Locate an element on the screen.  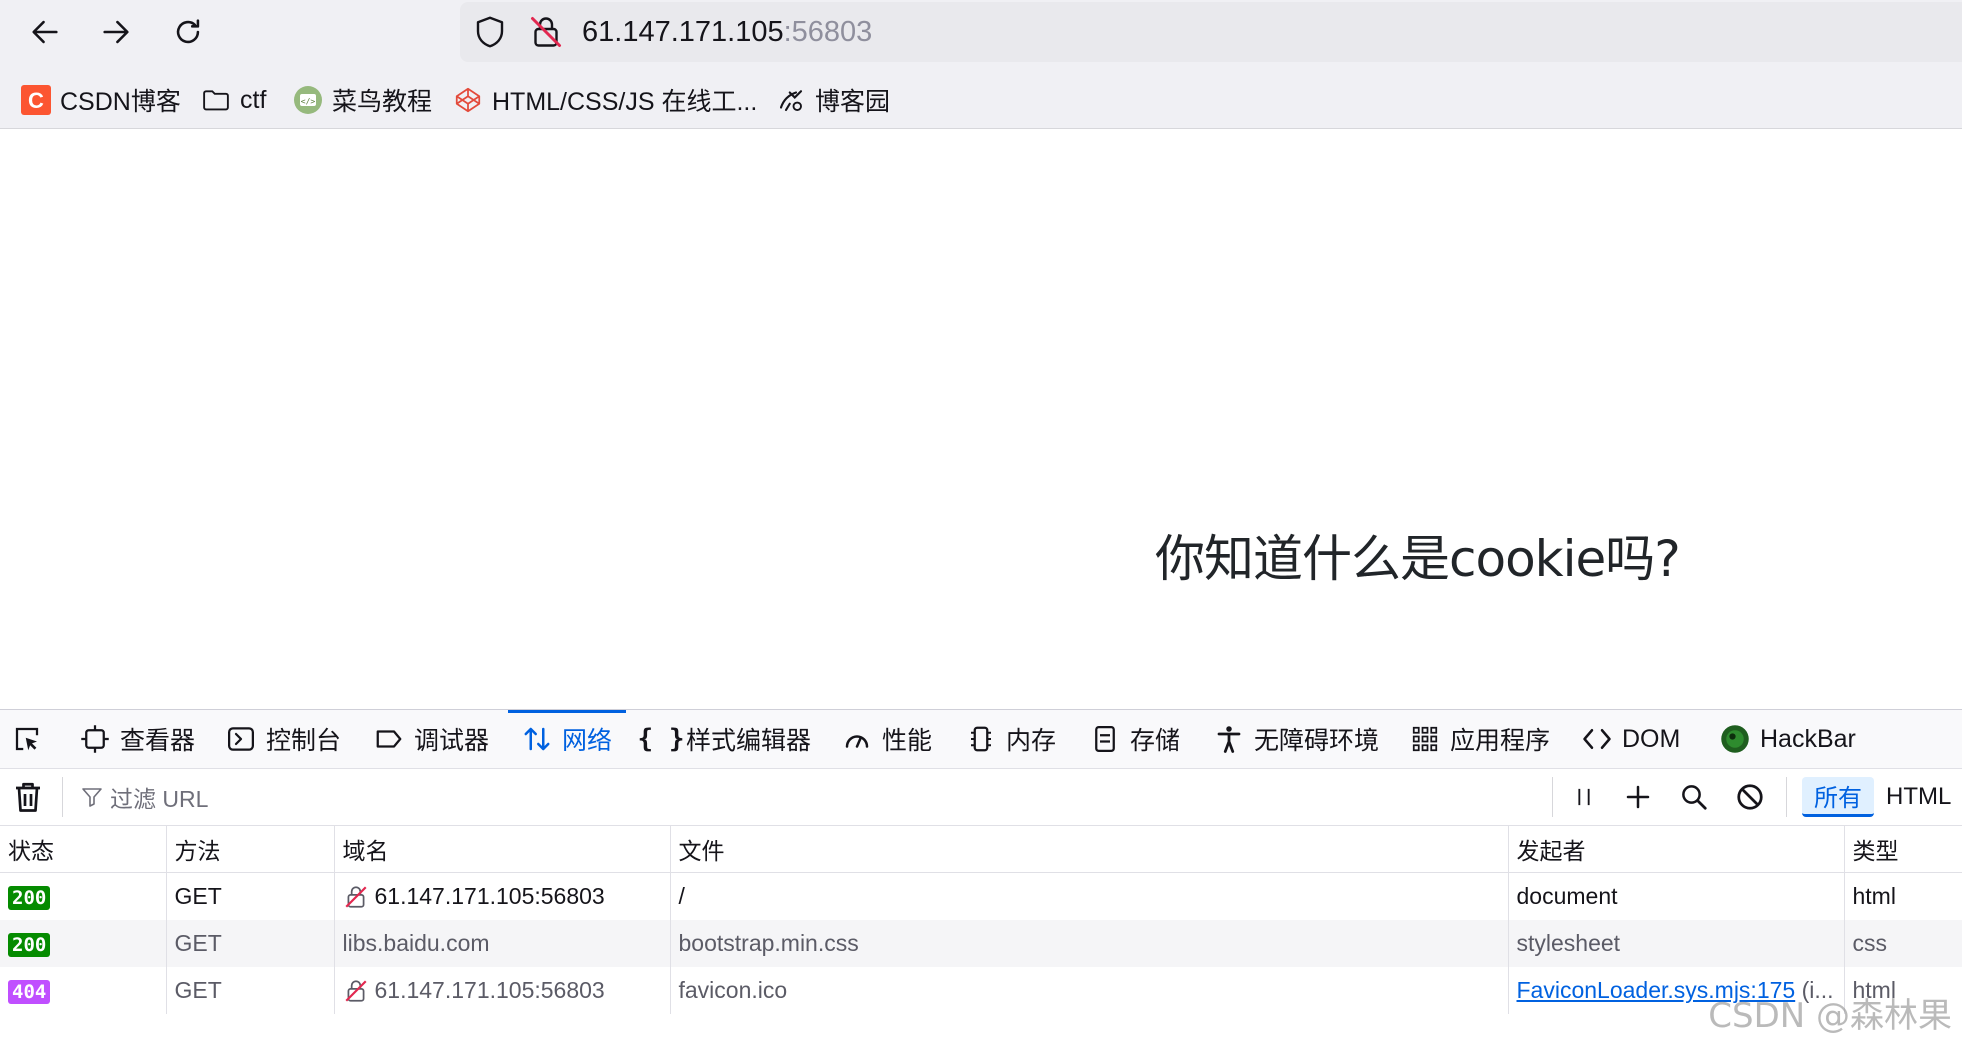
url-bar: 61.147.171.105:56803 is located at coordinates (1211, 32).